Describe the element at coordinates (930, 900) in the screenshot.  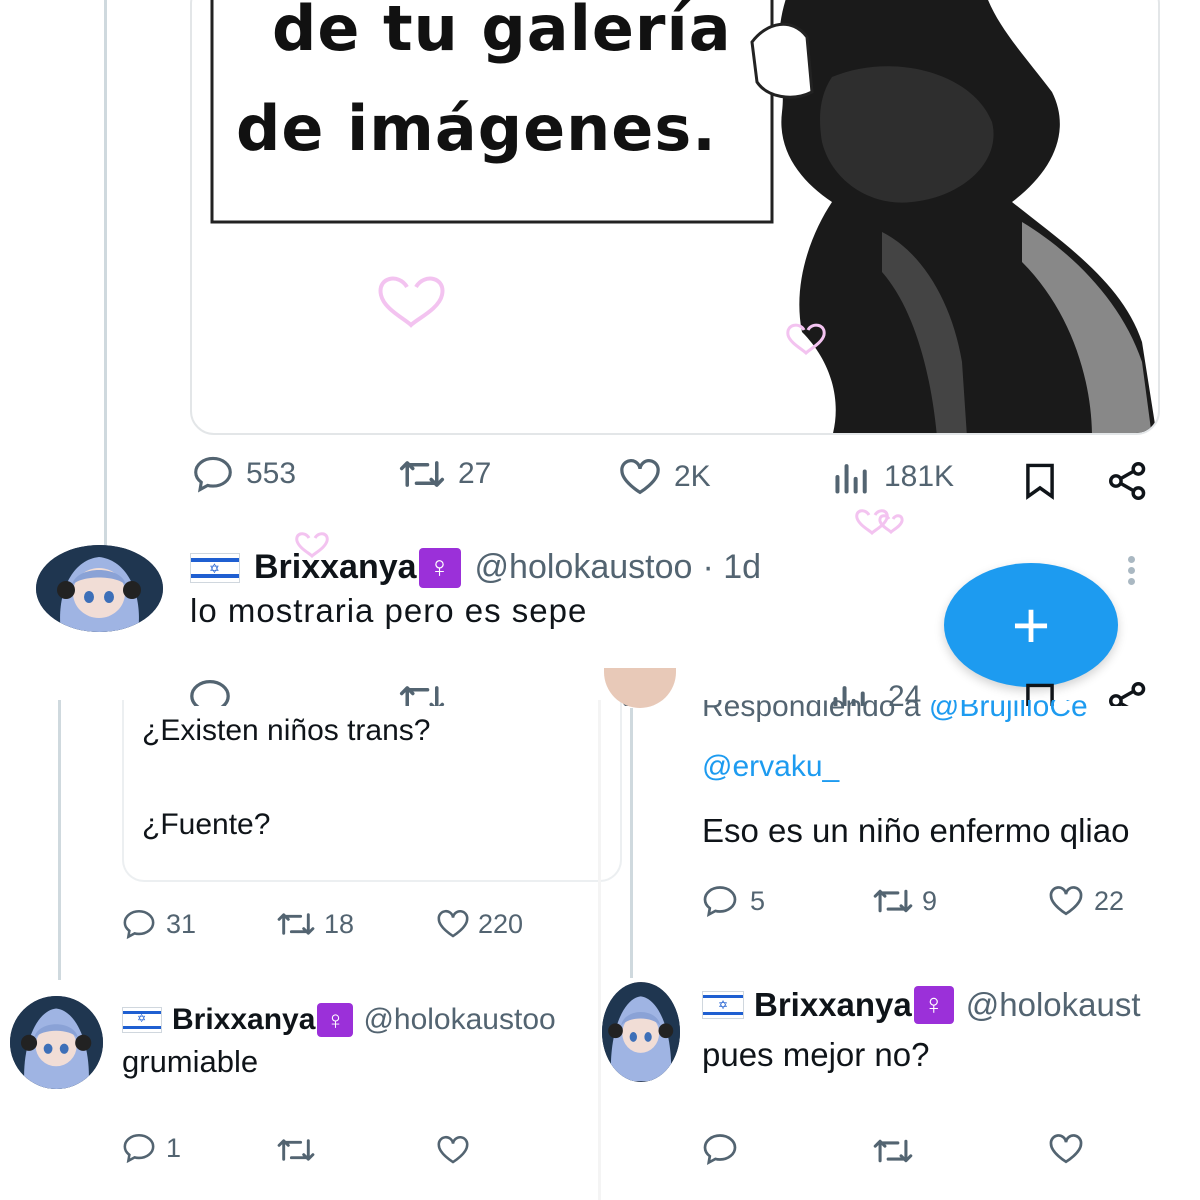
I see `repost-count: 9` at that location.